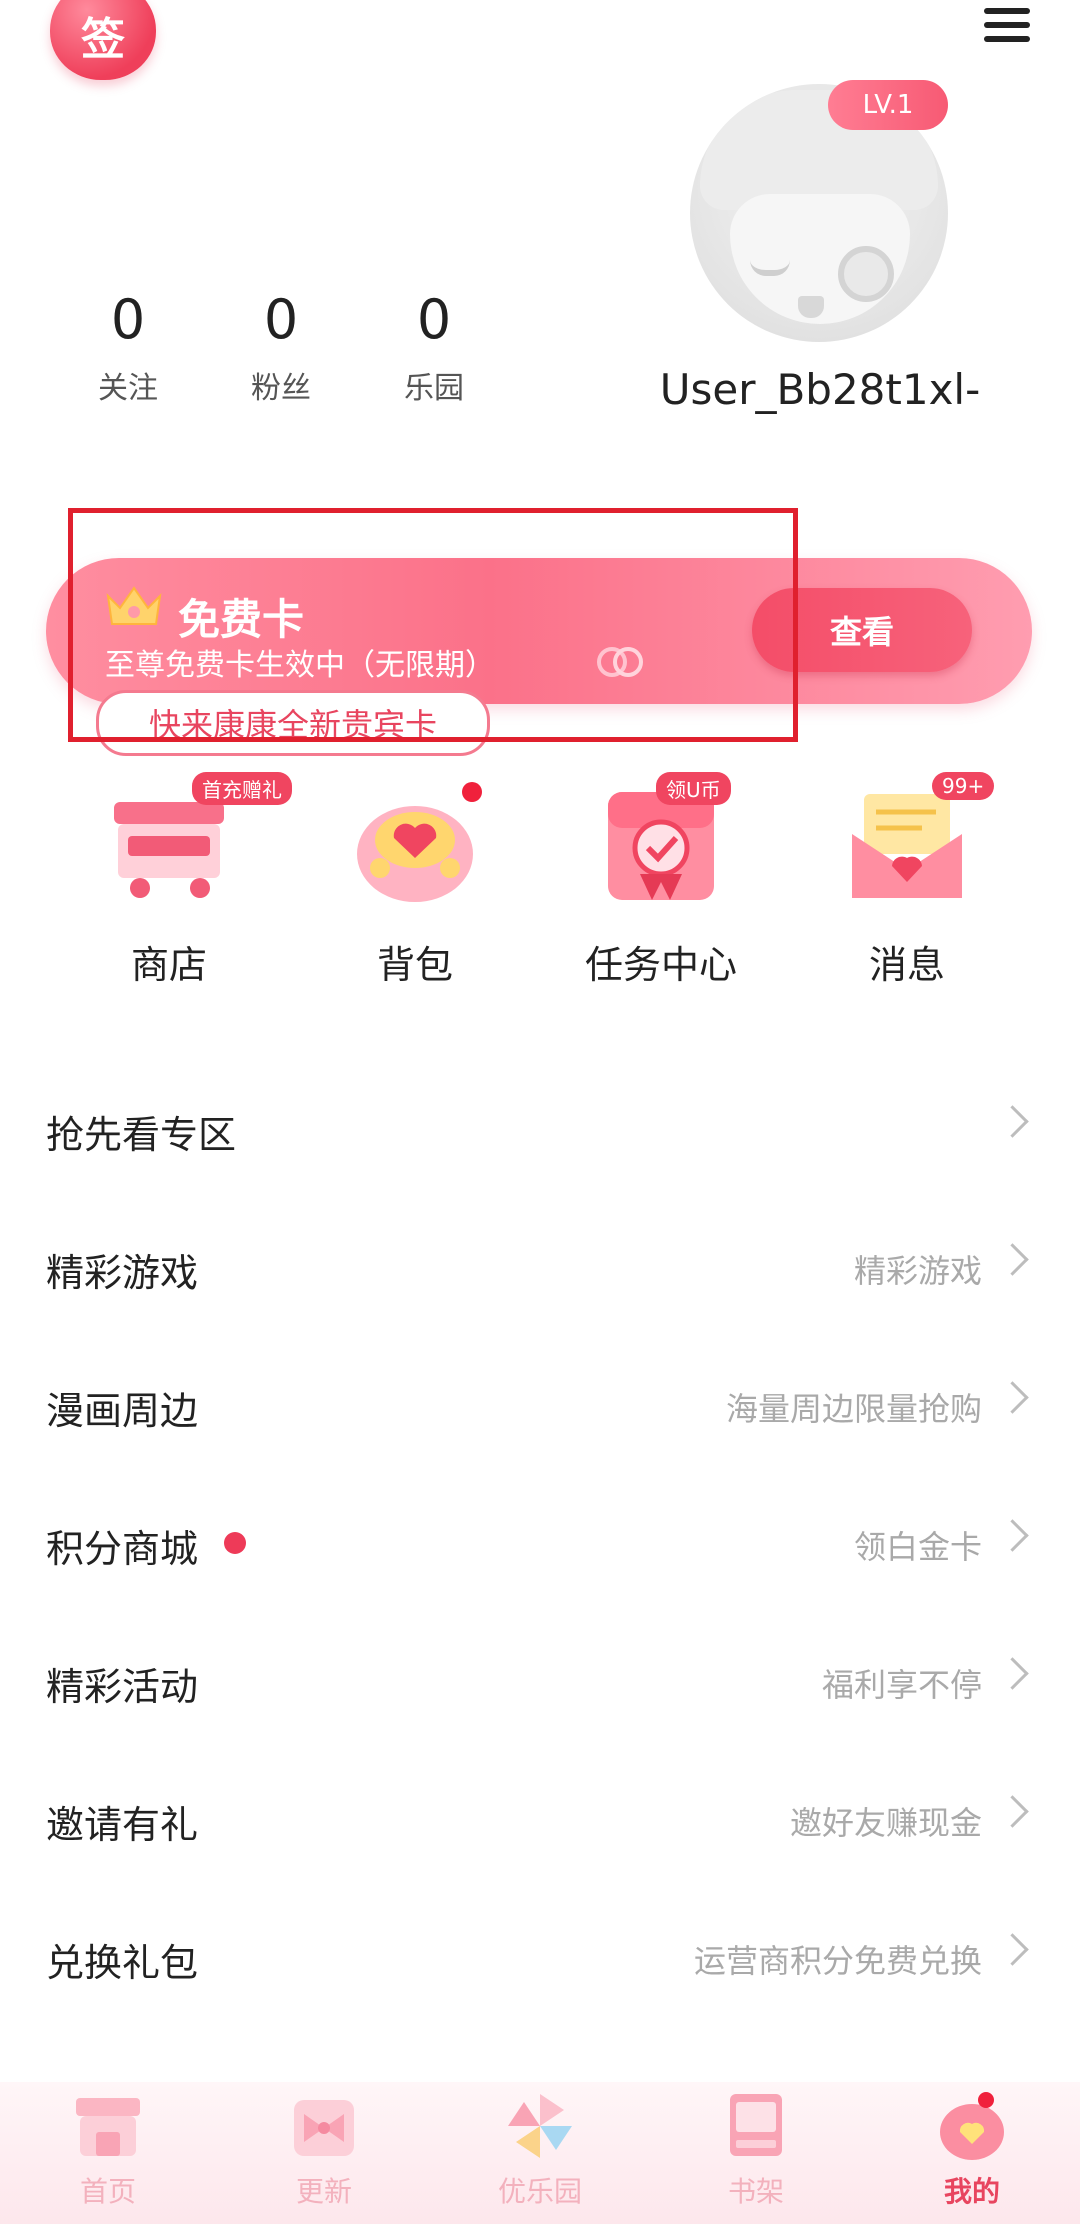 Image resolution: width=1080 pixels, height=2224 pixels. Describe the element at coordinates (540, 2126) in the screenshot. I see `pinwheel-icon` at that location.